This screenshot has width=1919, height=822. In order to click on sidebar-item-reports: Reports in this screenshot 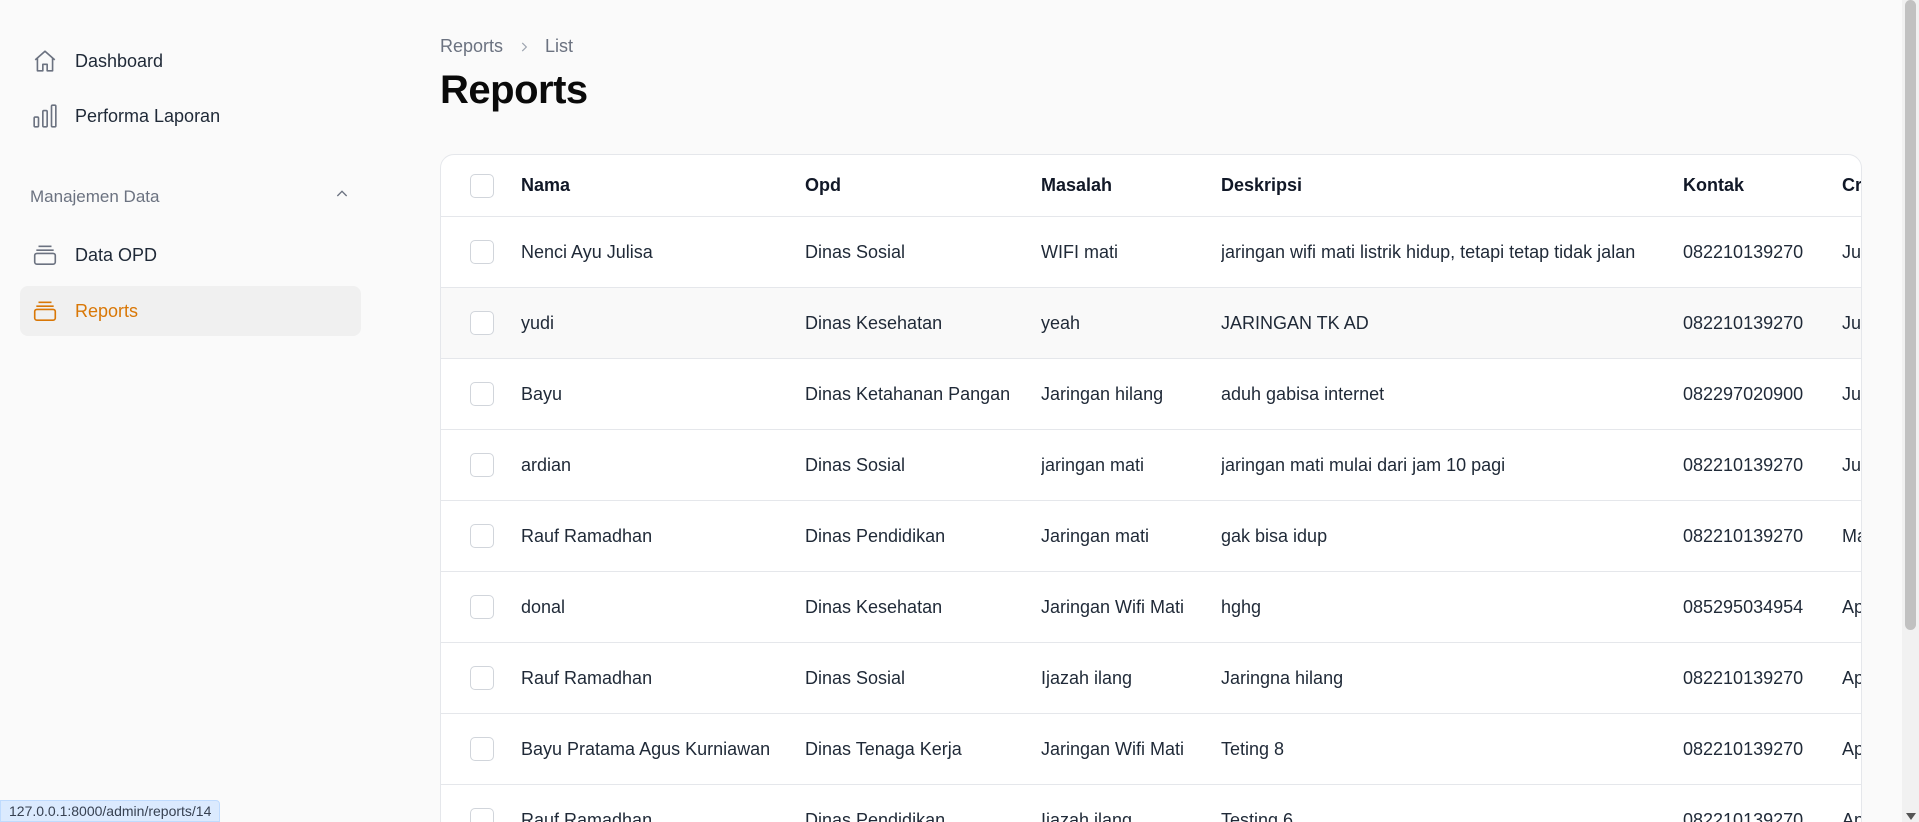, I will do `click(190, 311)`.